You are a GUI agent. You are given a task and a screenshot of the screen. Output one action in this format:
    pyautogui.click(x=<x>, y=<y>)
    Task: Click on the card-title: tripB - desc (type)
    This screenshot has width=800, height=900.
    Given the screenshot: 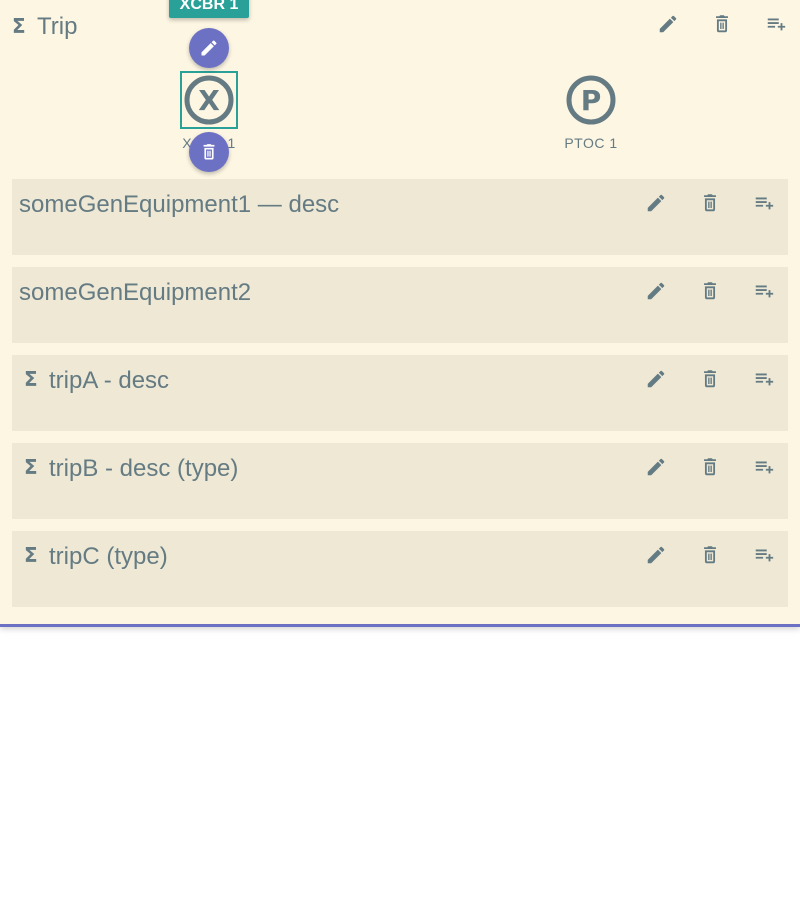 What is the action you would take?
    pyautogui.click(x=144, y=468)
    